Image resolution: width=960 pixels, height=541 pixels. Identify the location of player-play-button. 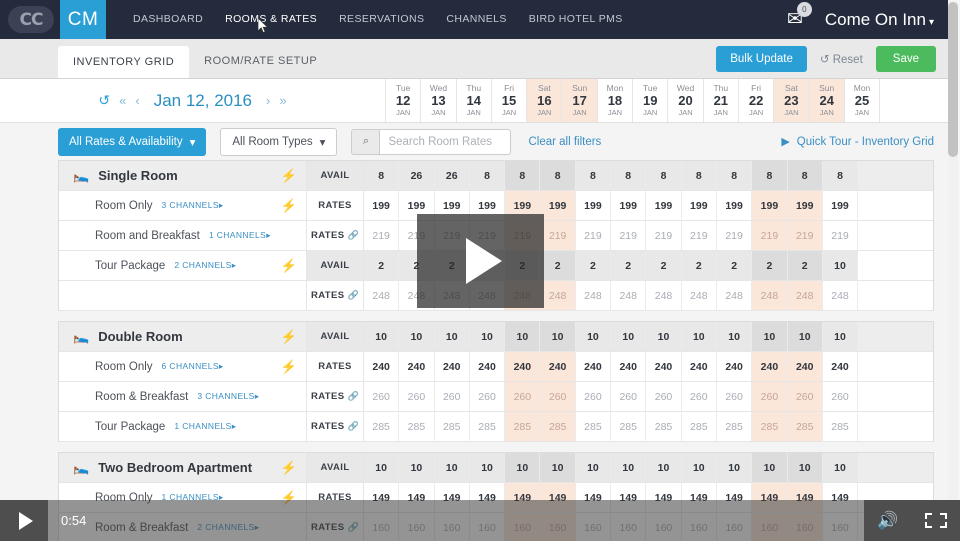
(24, 520).